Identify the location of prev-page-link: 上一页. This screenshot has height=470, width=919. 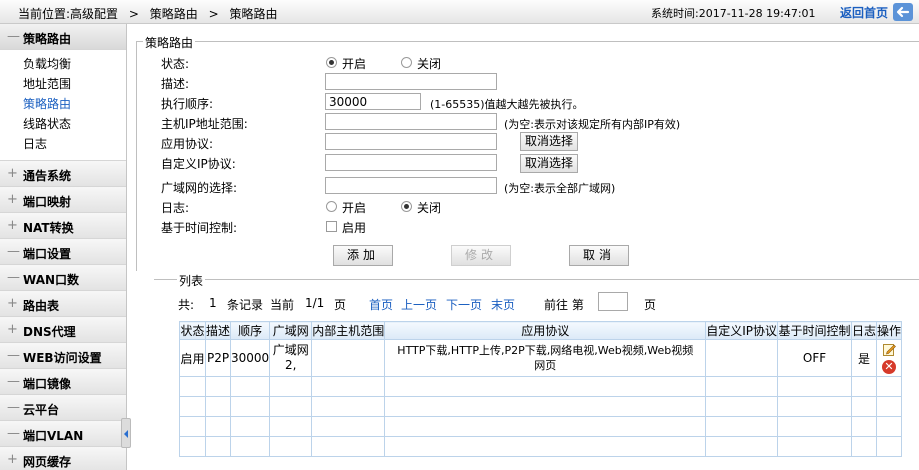
(419, 304).